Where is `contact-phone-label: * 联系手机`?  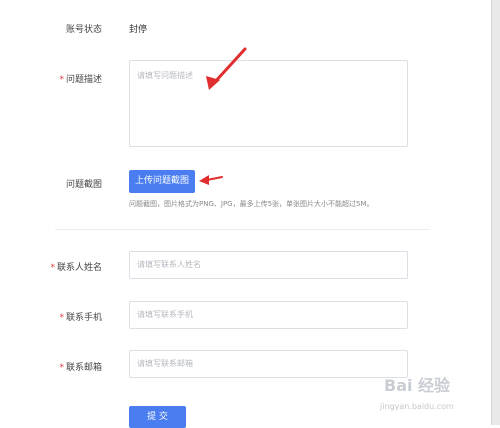 contact-phone-label: * 联系手机 is located at coordinates (80, 316).